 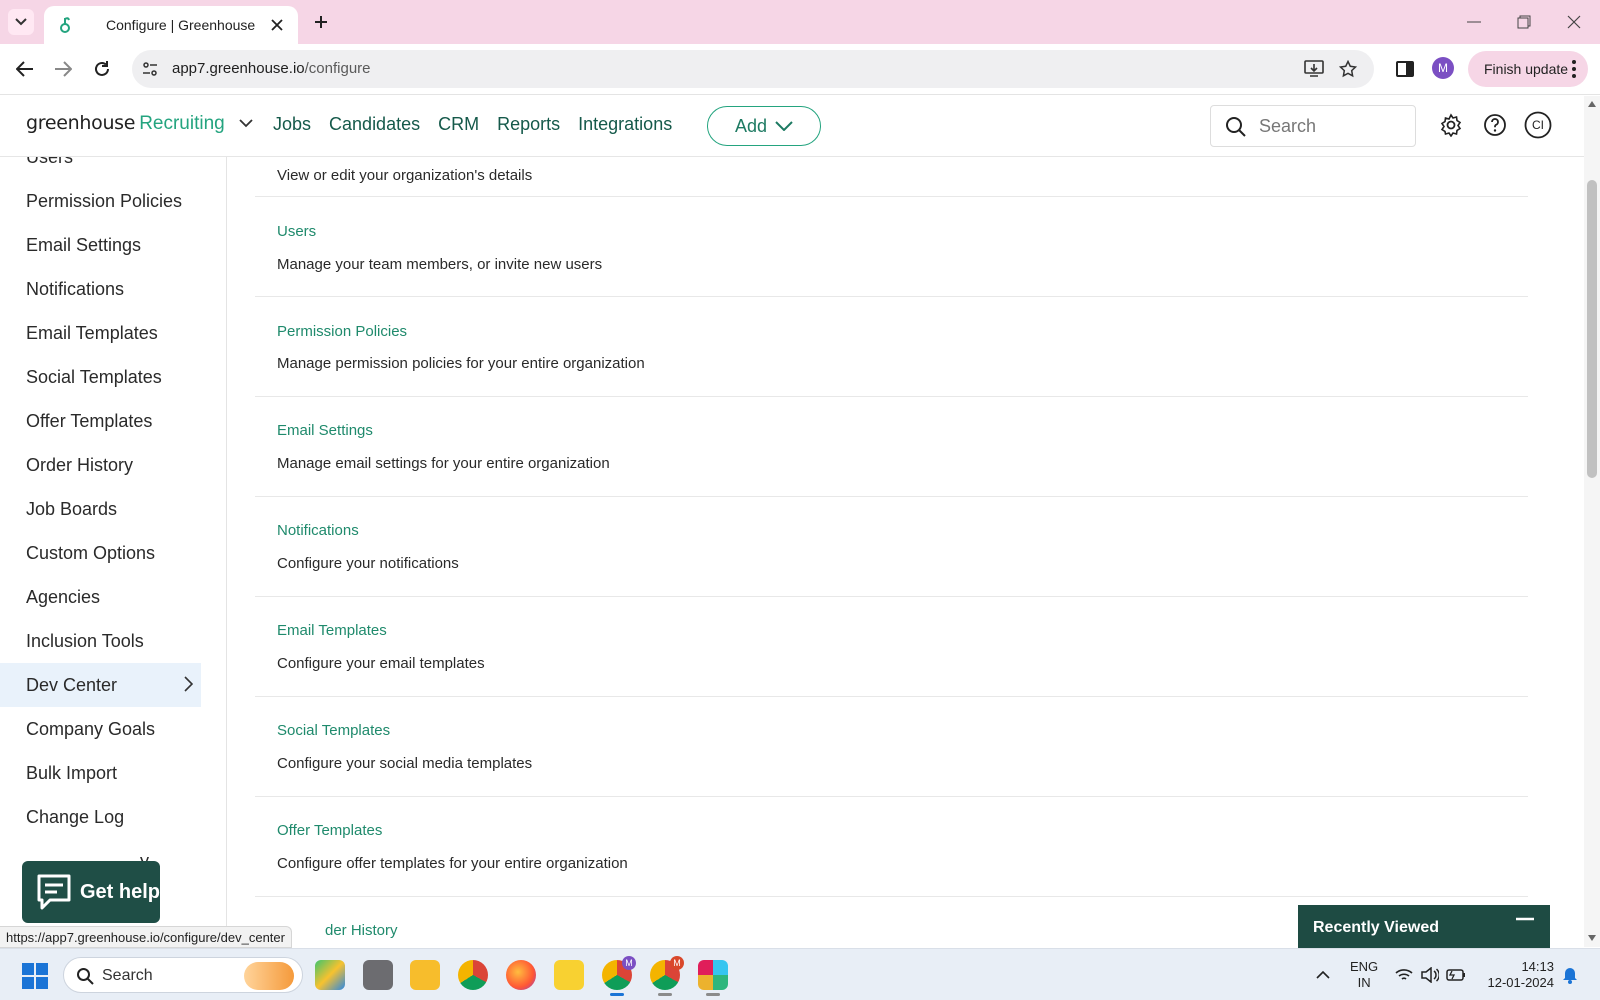 I want to click on minimize-icon, so click(x=1525, y=919).